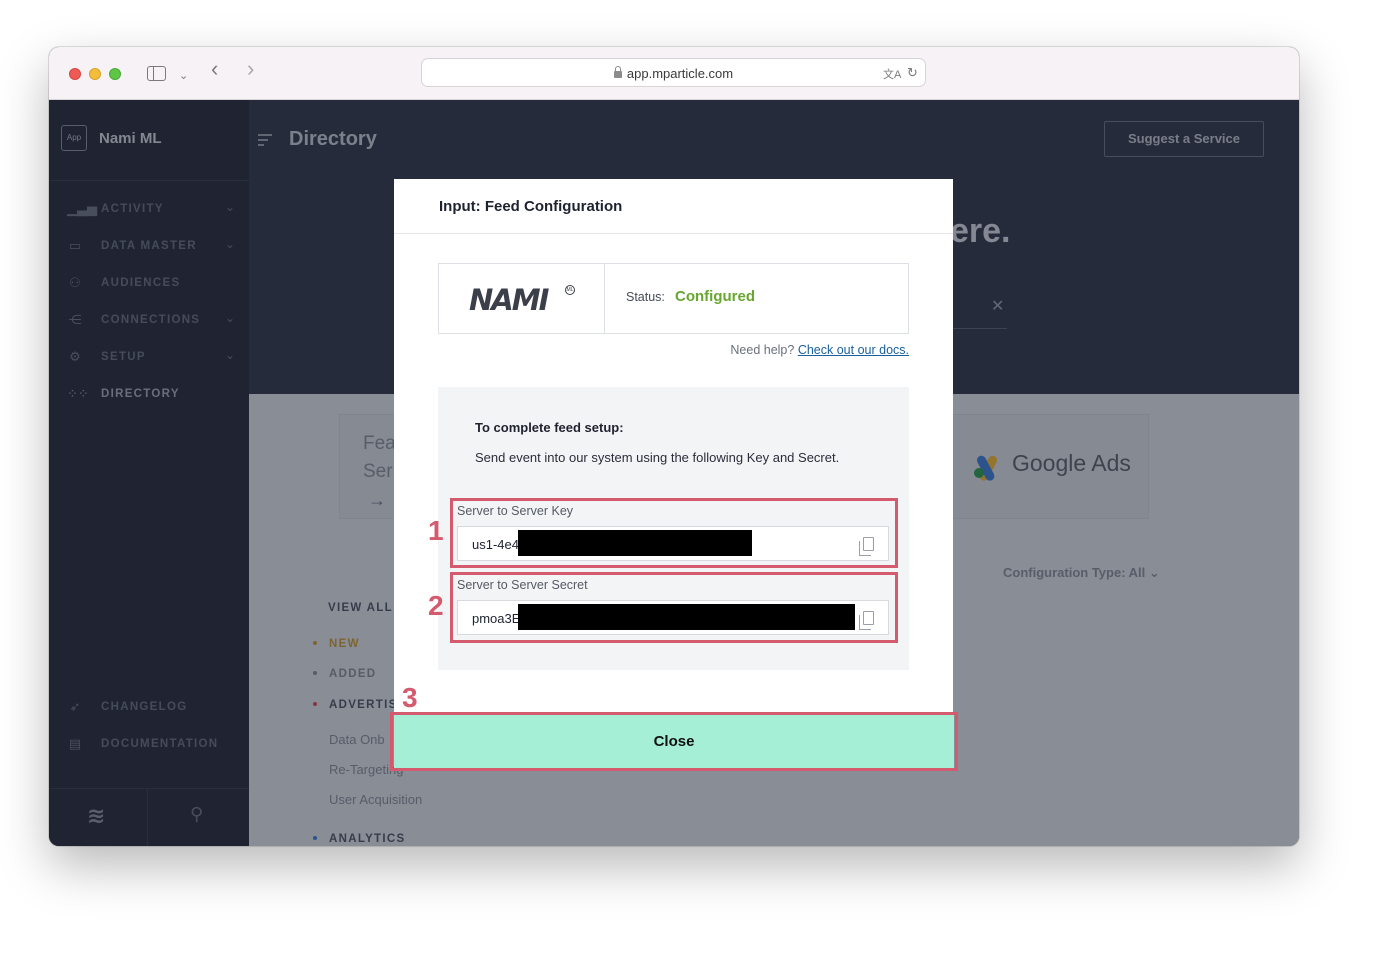  What do you see at coordinates (762, 350) in the screenshot?
I see `help-label: Need help?` at bounding box center [762, 350].